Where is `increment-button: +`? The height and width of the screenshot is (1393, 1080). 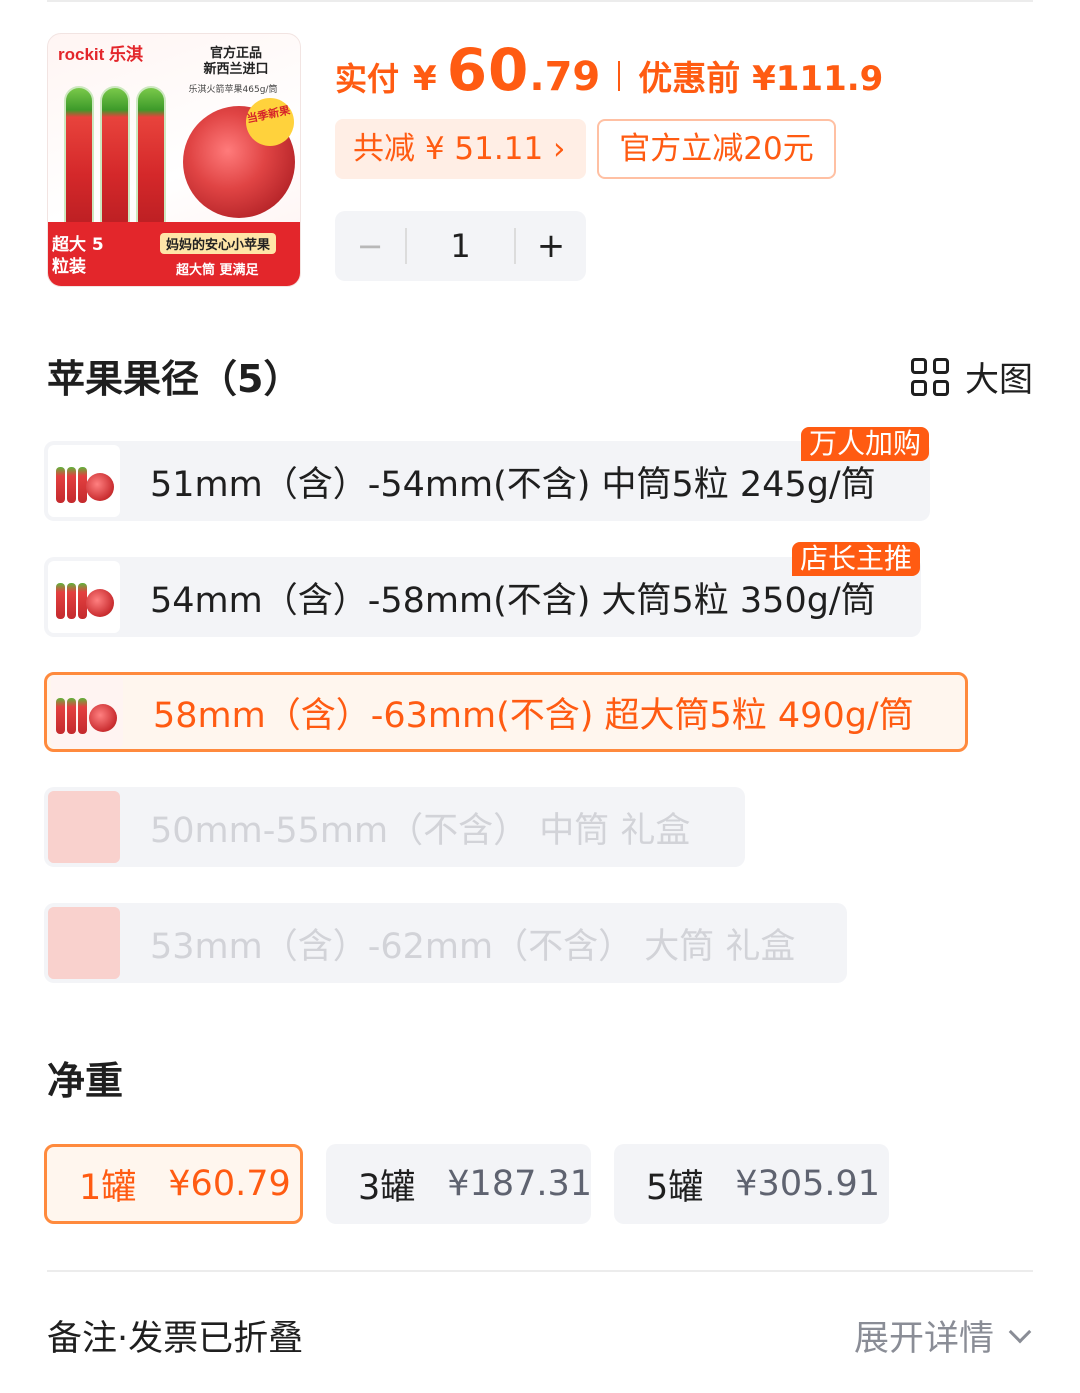
increment-button: + is located at coordinates (551, 246).